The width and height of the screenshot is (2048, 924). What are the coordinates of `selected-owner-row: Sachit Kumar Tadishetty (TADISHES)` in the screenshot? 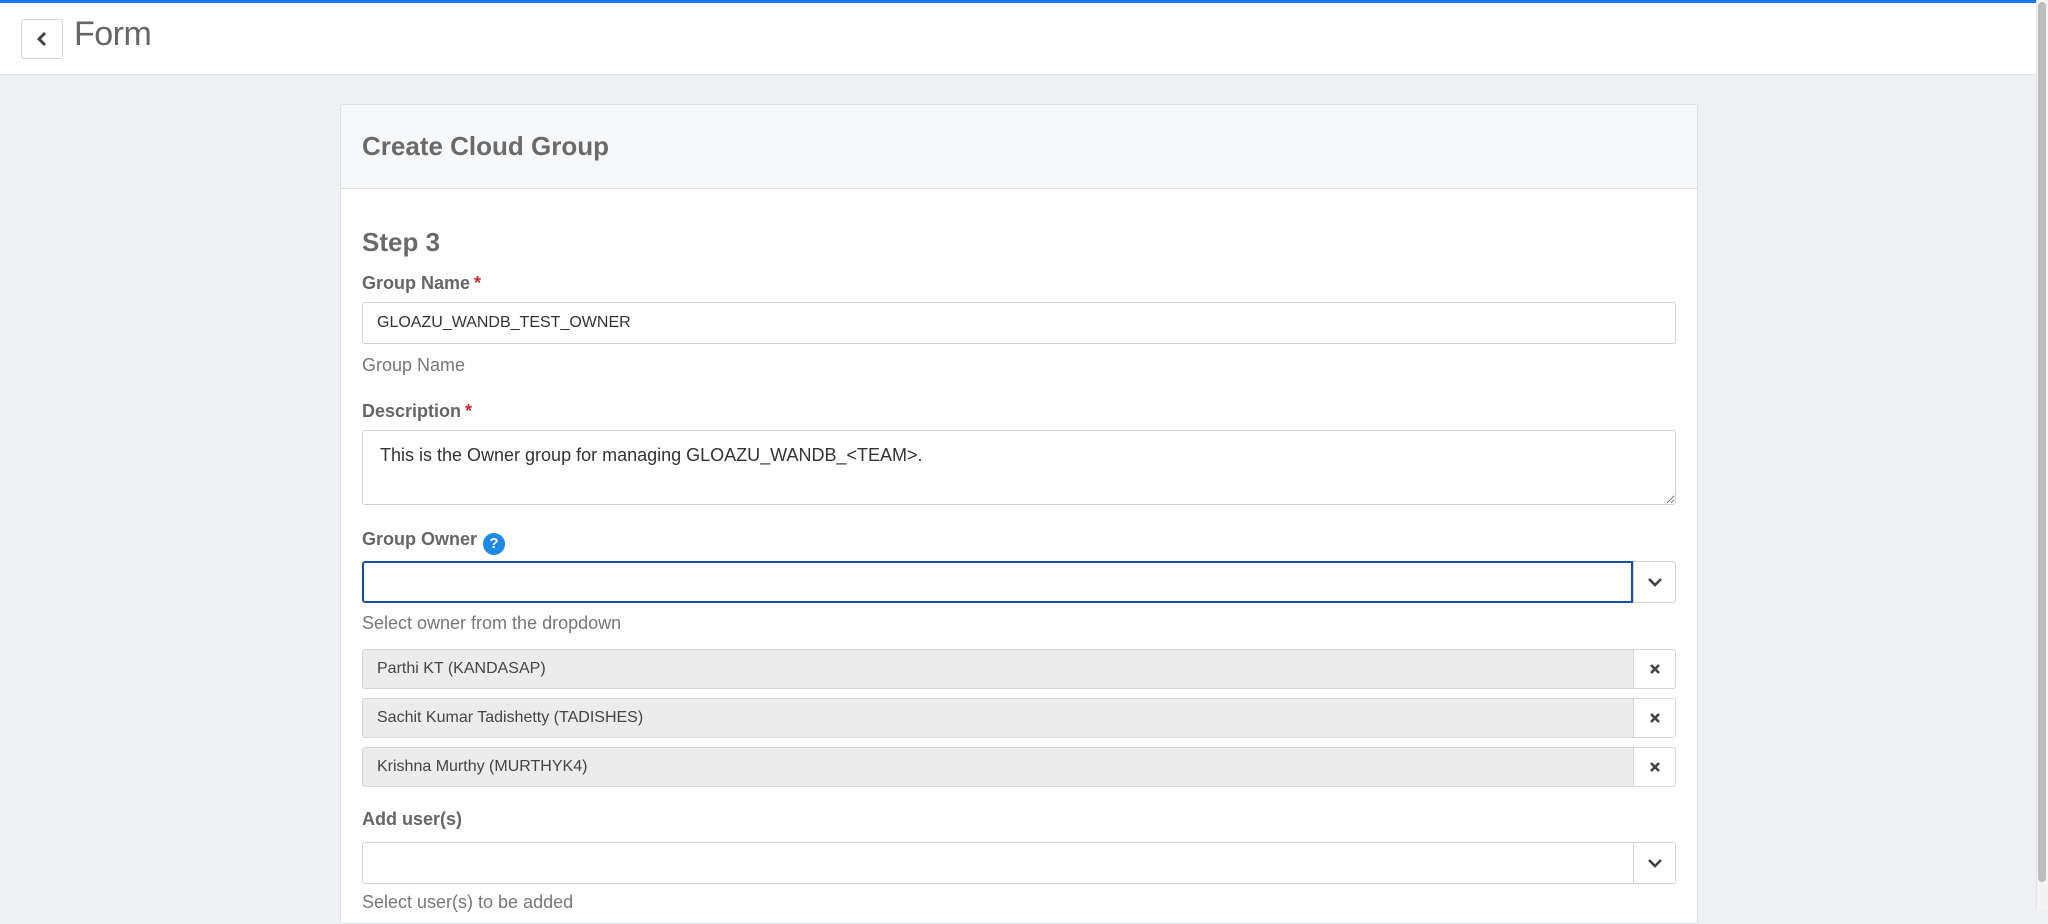 It's located at (1019, 718).